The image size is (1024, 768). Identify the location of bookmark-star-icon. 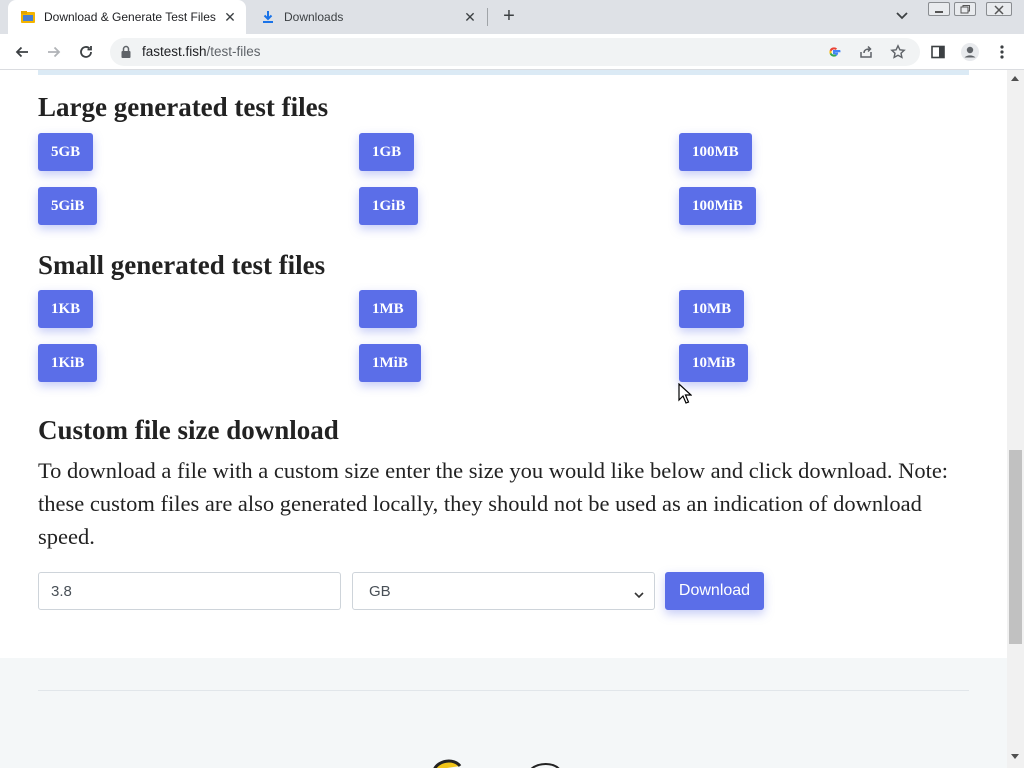
(898, 52).